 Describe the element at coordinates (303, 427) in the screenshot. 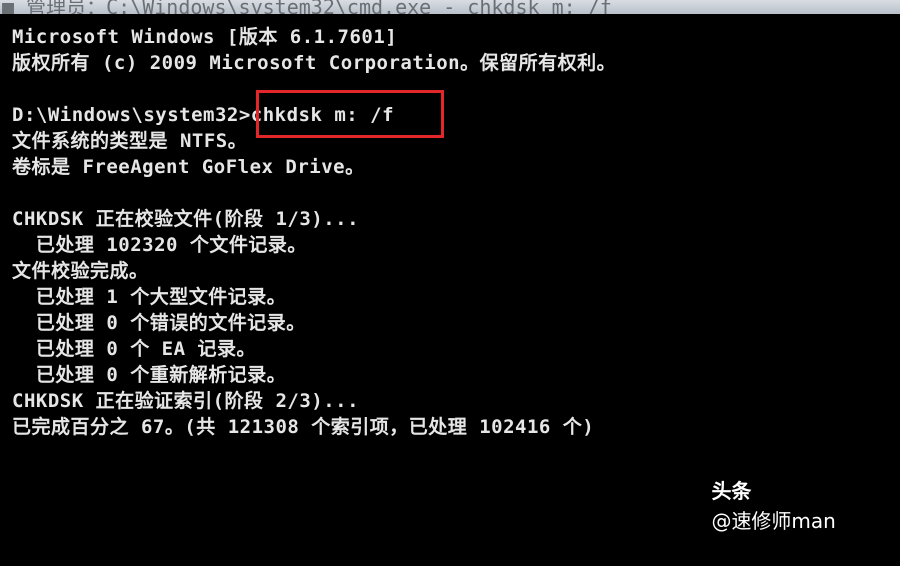

I see `console-line-progress: 已完成百分之 67。(共 121308 个索引项，已处理 102416 个)` at that location.